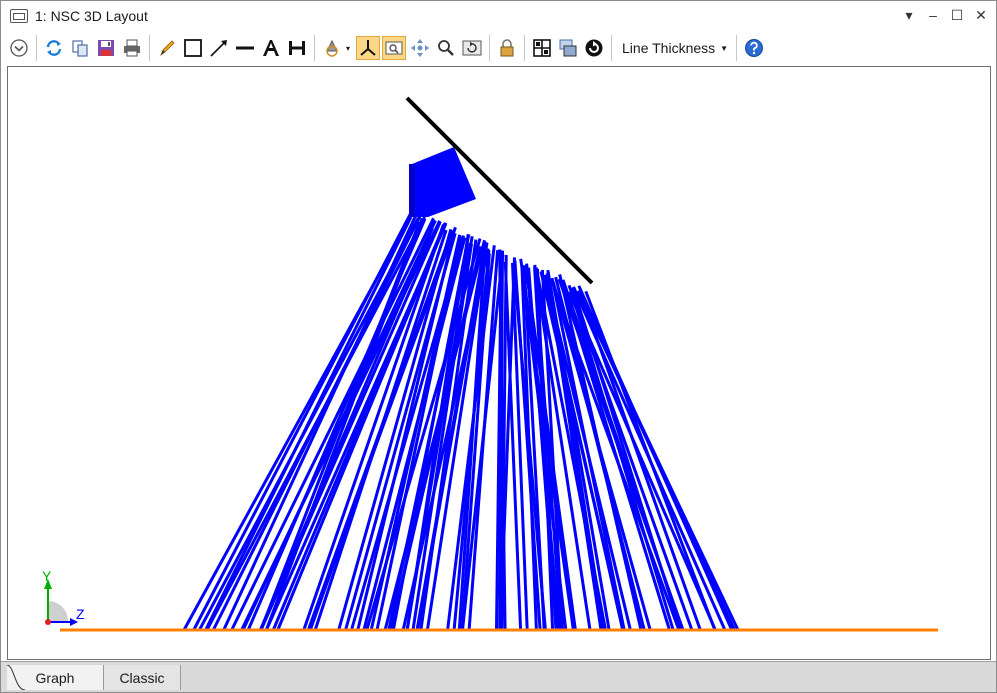 Image resolution: width=997 pixels, height=693 pixels. Describe the element at coordinates (245, 48) in the screenshot. I see `line-tool-icon` at that location.